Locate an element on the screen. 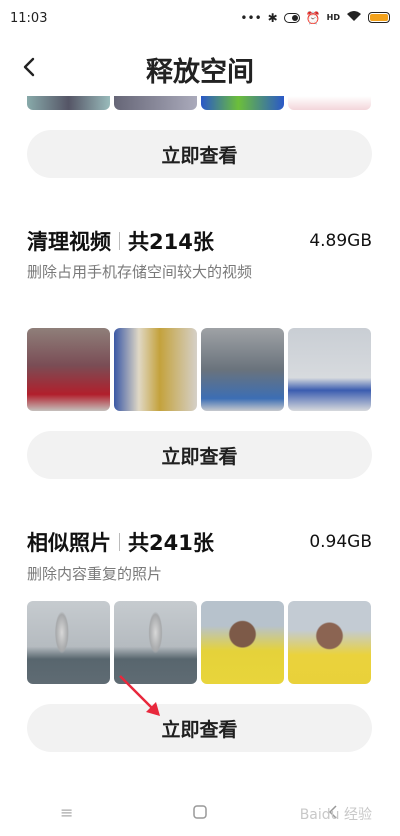 This screenshot has height=836, width=400. bluetooth-icon: ✱ is located at coordinates (272, 17).